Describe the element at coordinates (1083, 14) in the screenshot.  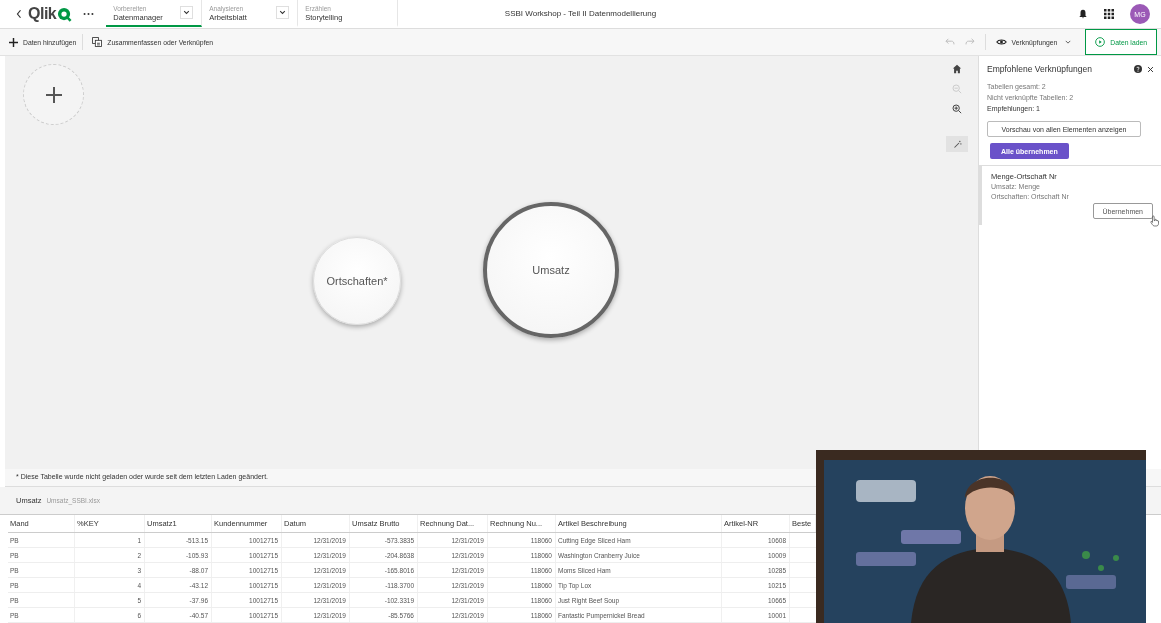
I see `bell-icon` at that location.